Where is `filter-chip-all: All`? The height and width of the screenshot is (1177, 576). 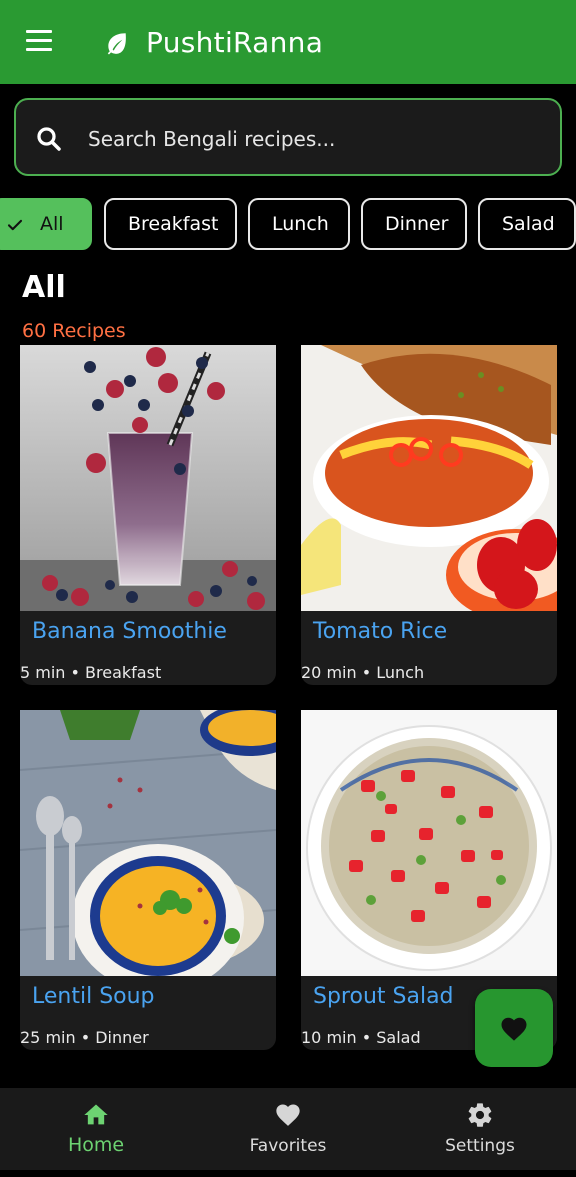
filter-chip-all: All is located at coordinates (46, 224).